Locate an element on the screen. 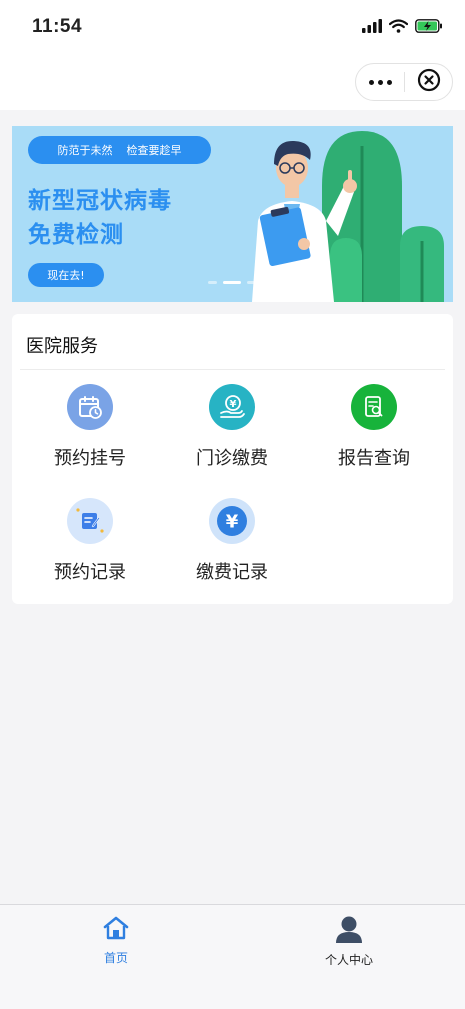 The height and width of the screenshot is (1009, 465). yen-coin-icon: ¥ is located at coordinates (232, 521).